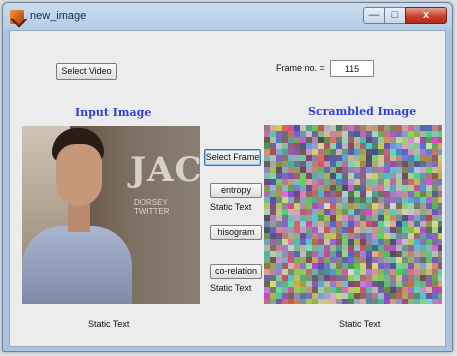  I want to click on maximize-icon: □, so click(395, 15).